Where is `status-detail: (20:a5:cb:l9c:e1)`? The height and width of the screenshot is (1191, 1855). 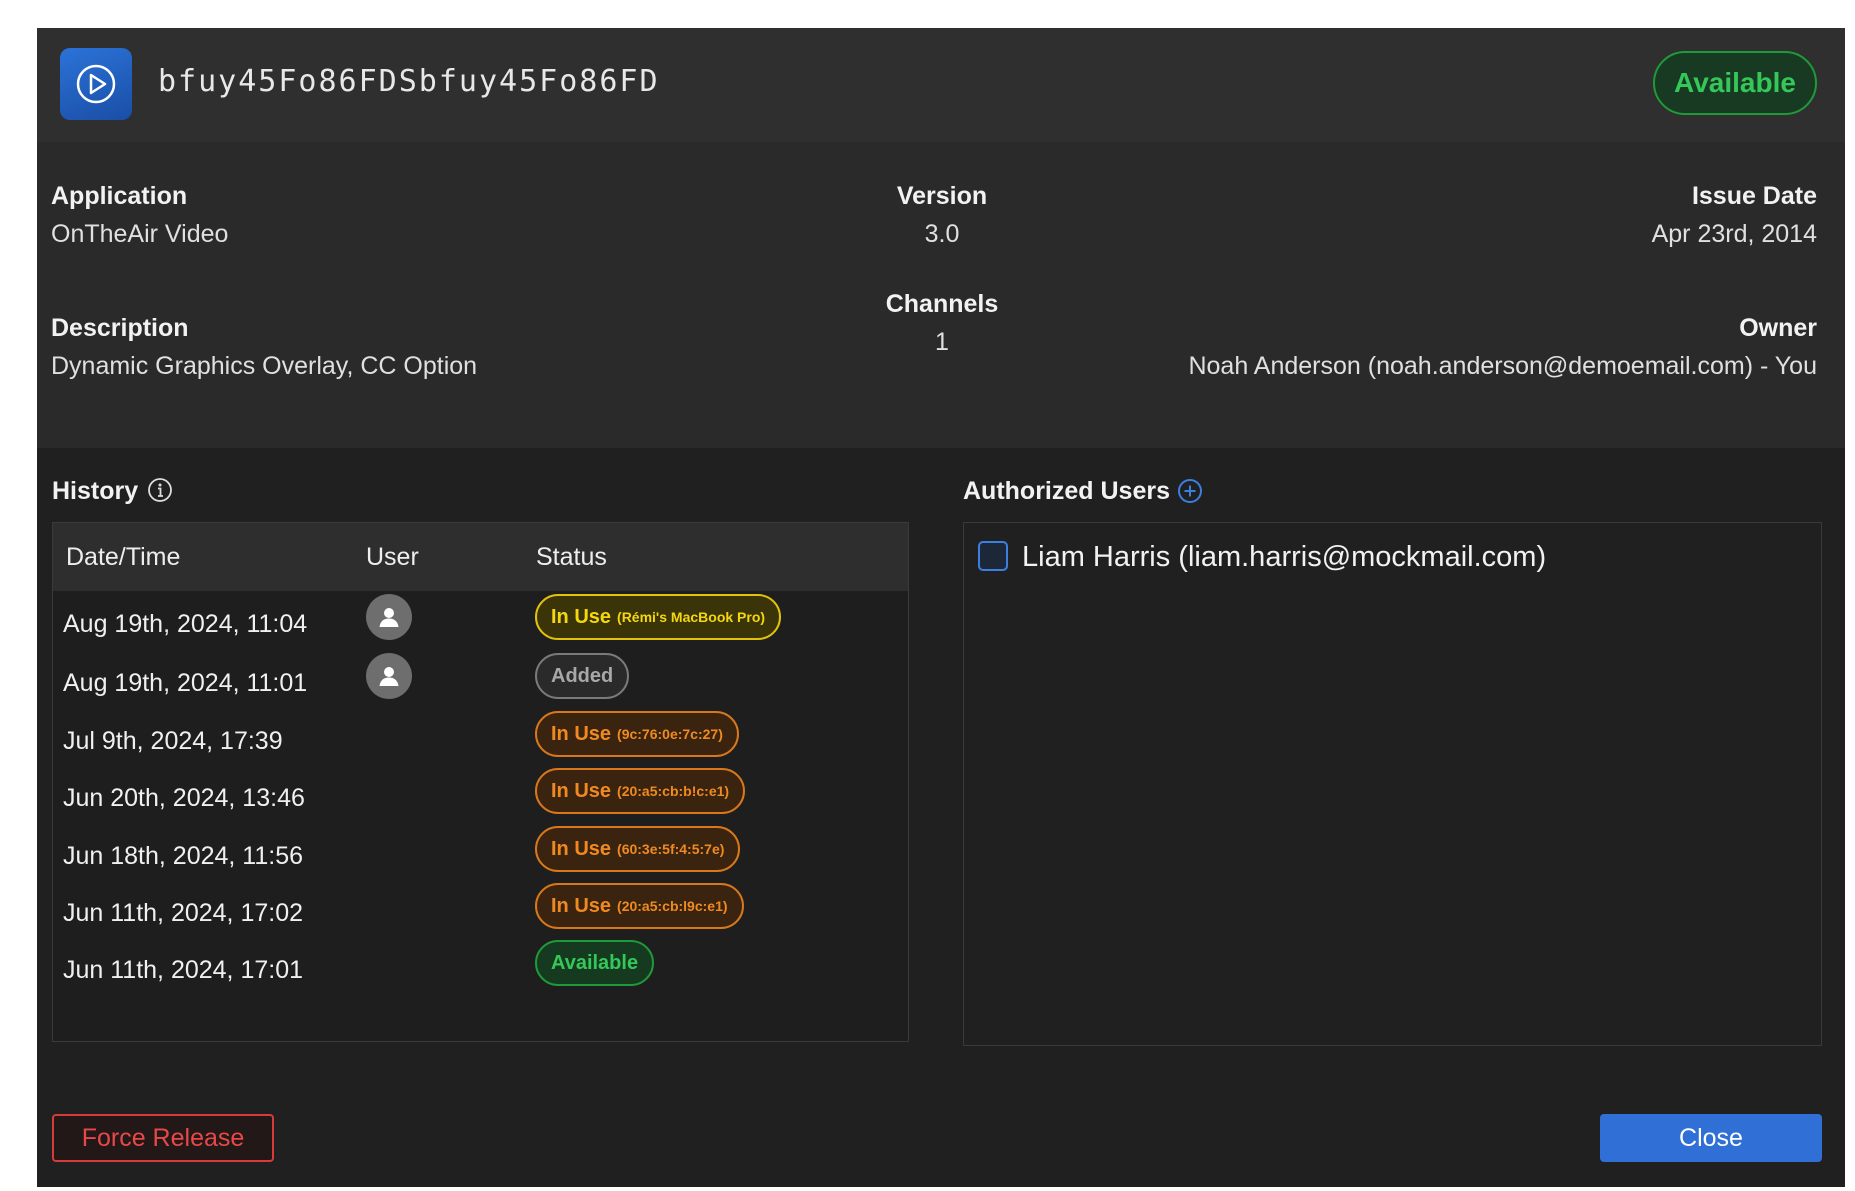
status-detail: (20:a5:cb:l9c:e1) is located at coordinates (672, 906).